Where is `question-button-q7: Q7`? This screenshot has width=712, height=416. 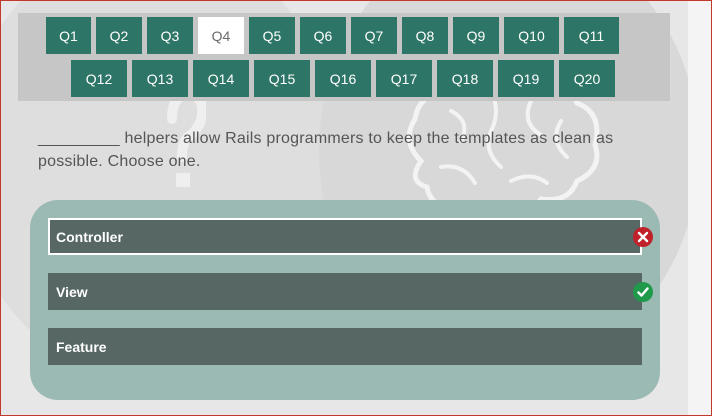 question-button-q7: Q7 is located at coordinates (374, 35).